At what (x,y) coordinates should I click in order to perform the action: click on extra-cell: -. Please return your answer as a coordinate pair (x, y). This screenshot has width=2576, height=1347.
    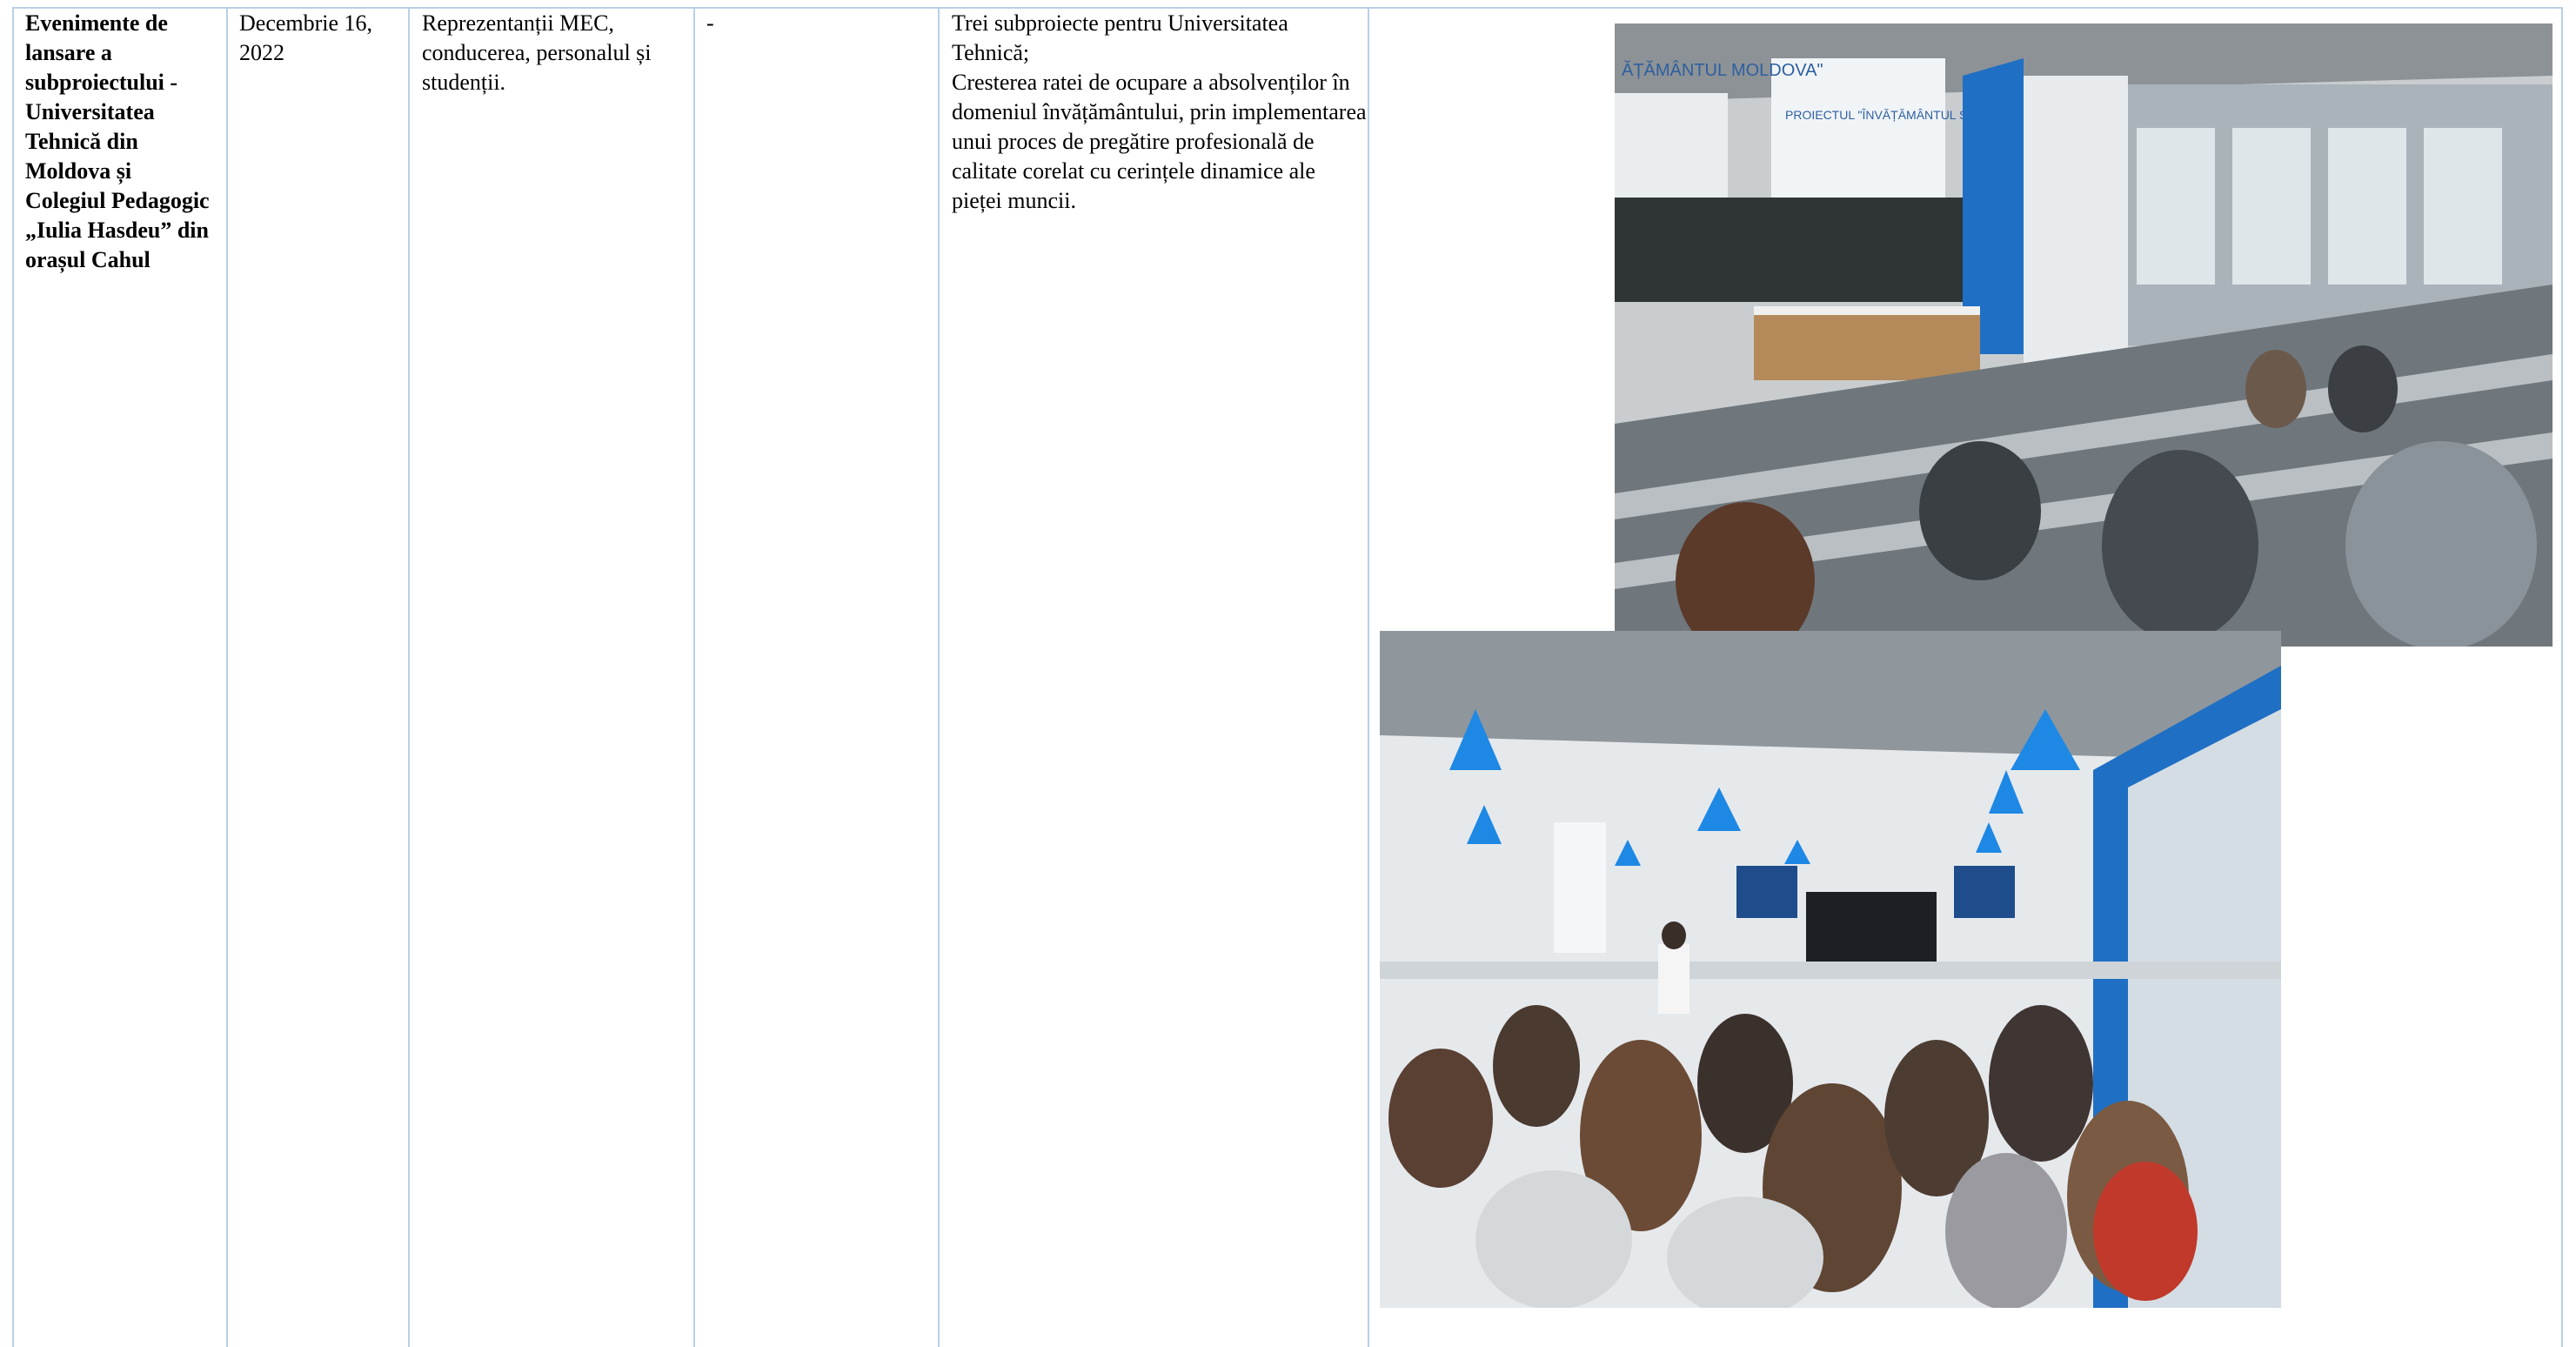
    Looking at the image, I should click on (710, 23).